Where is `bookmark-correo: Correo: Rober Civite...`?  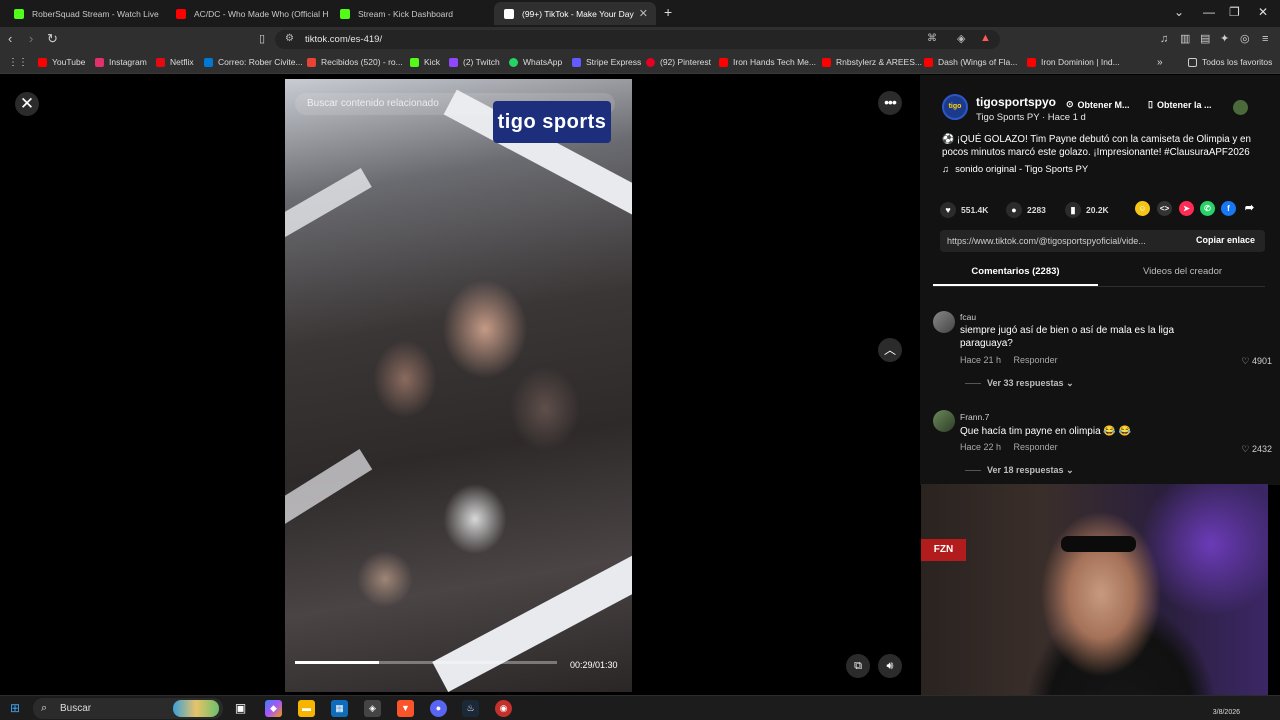
bookmark-correo: Correo: Rober Civite... is located at coordinates (253, 62).